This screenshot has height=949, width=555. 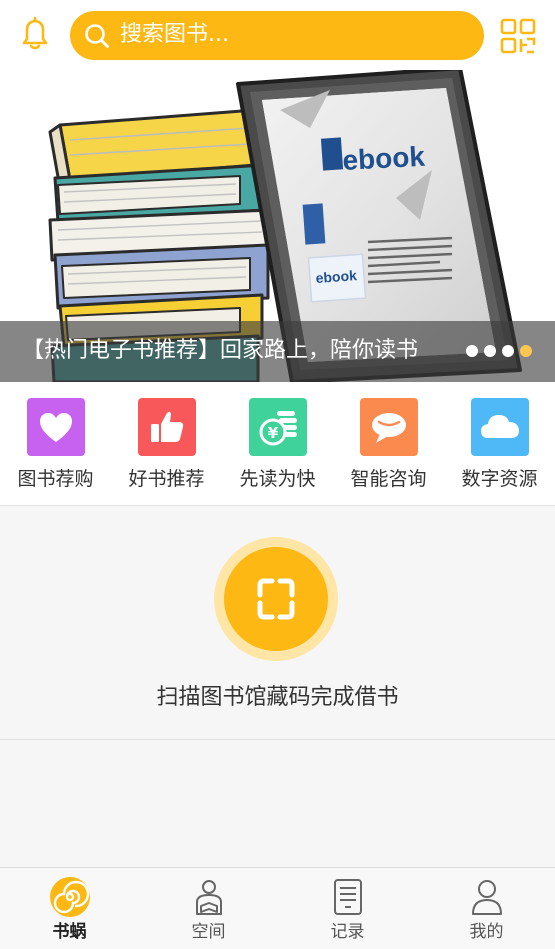 What do you see at coordinates (277, 697) in the screenshot?
I see `scan-label: 扫描图书馆藏码完成借书` at bounding box center [277, 697].